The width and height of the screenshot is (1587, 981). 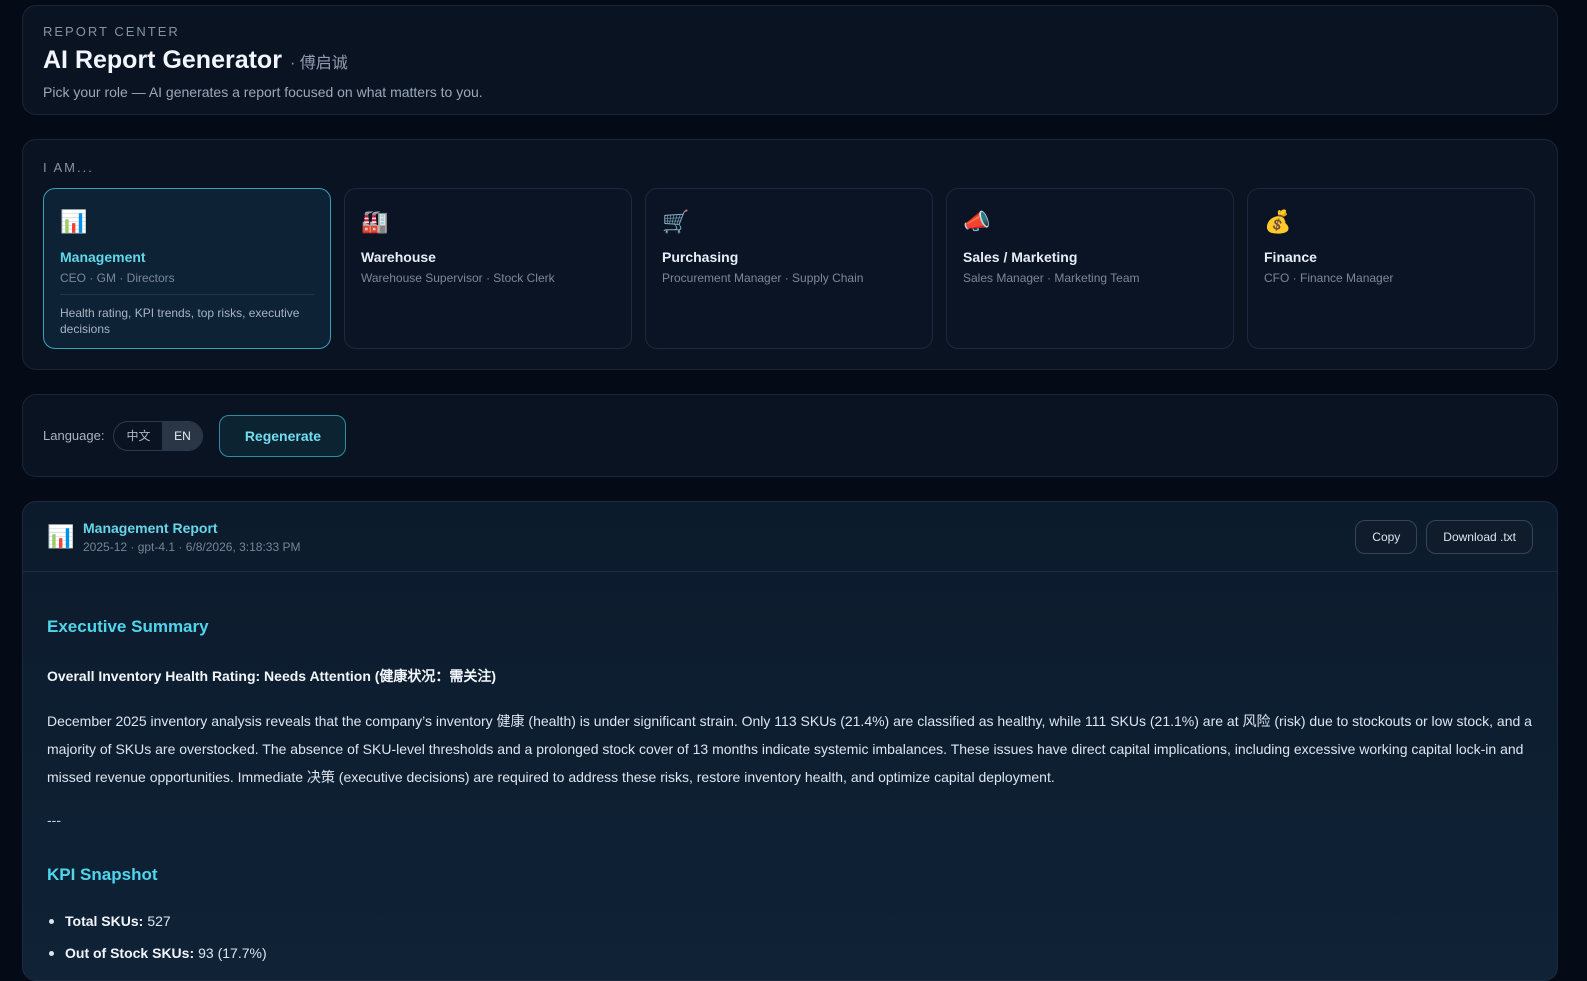 What do you see at coordinates (130, 953) in the screenshot?
I see `kpi-label: Out of Stock SKUs:` at bounding box center [130, 953].